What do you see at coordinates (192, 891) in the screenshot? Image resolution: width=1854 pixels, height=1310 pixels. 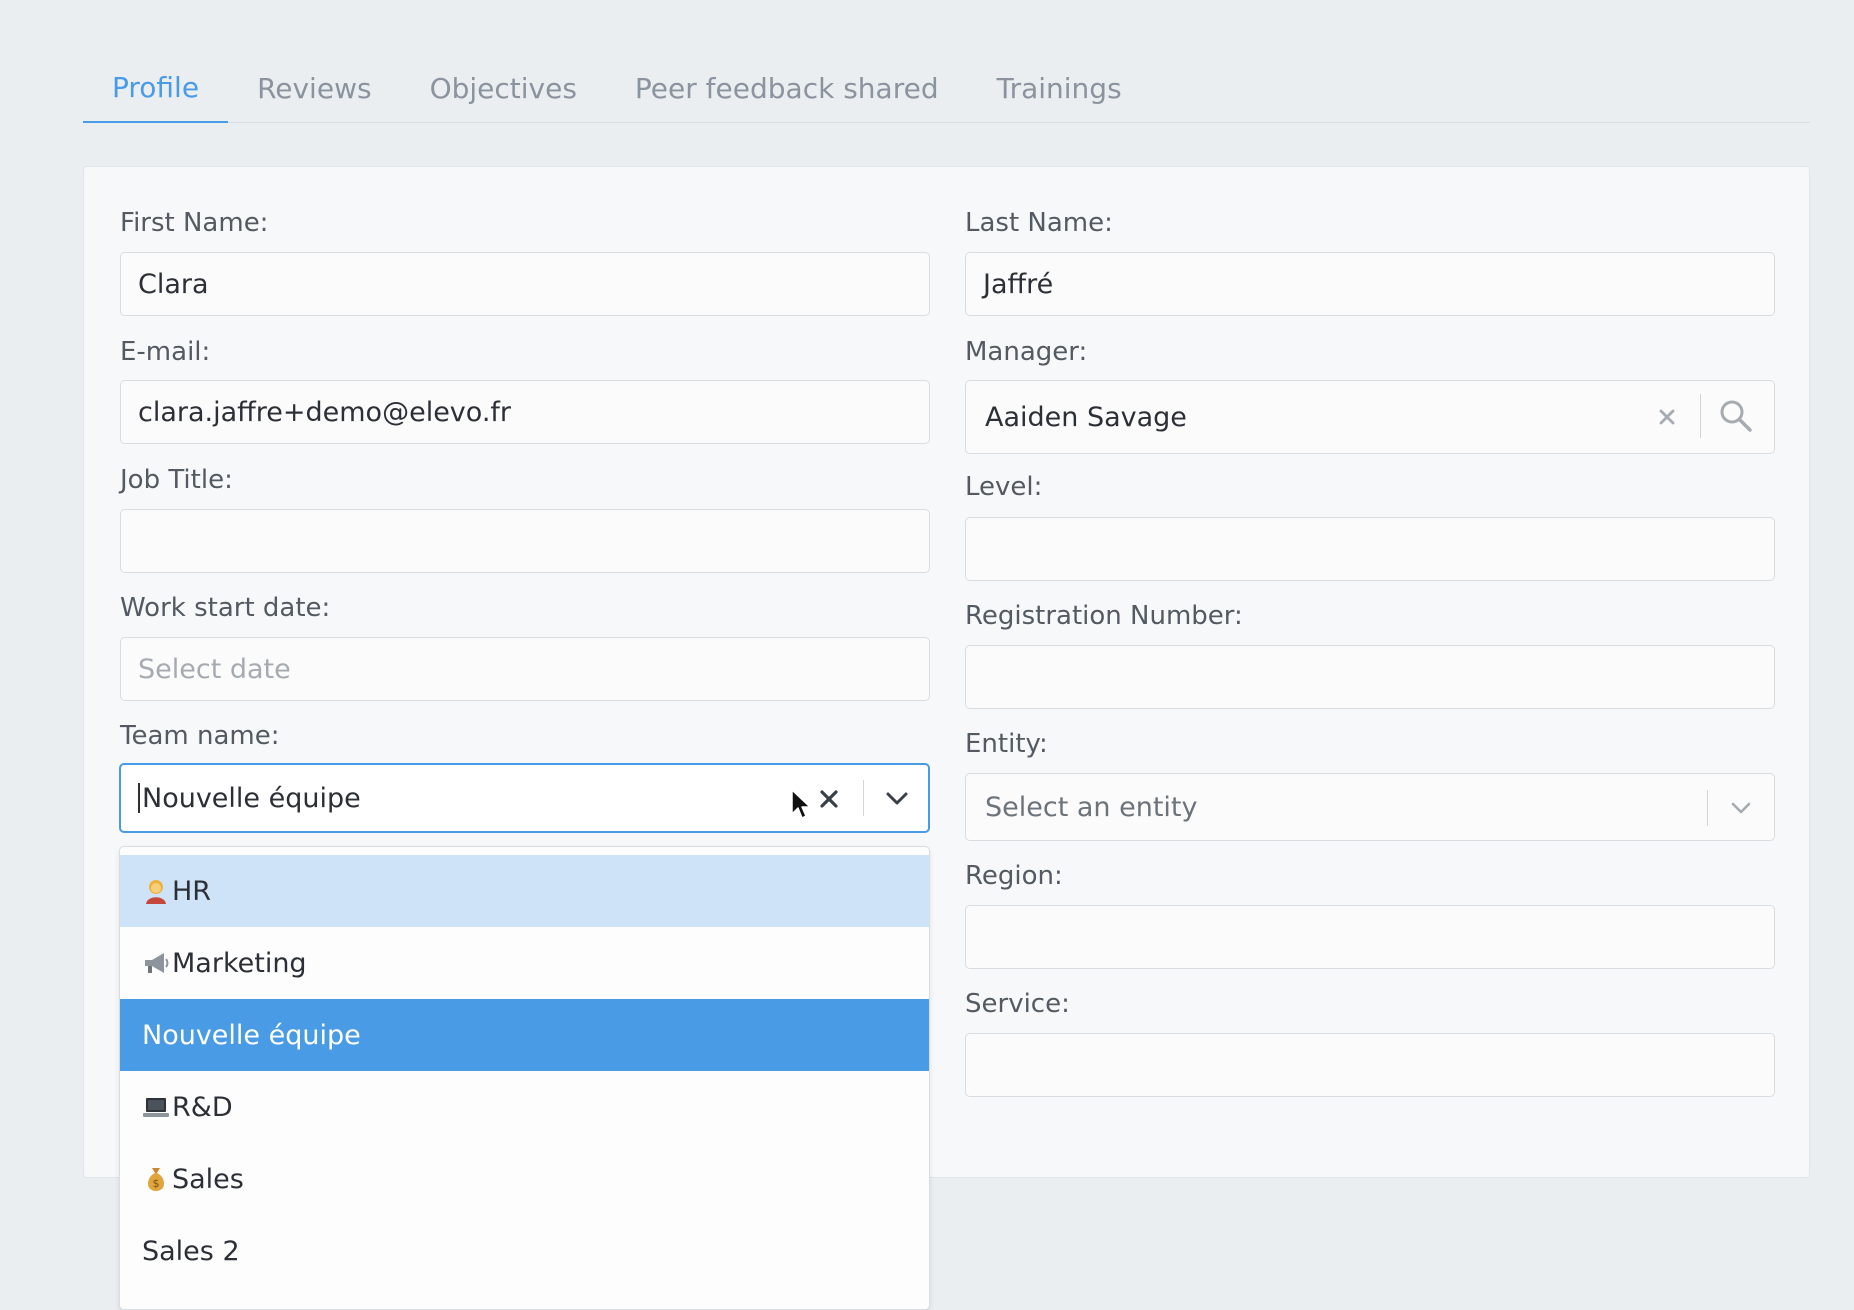 I see `team-option-label: HR` at bounding box center [192, 891].